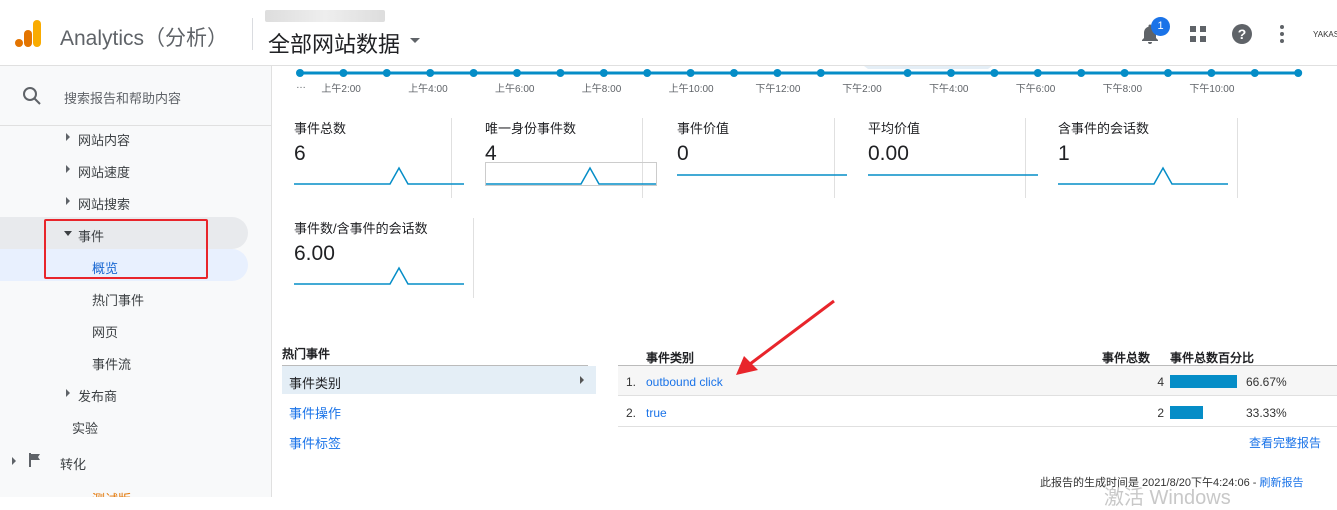 Image resolution: width=1337 pixels, height=510 pixels. I want to click on metric-unique-events: 唯一身份事件数 4, so click(560, 158).